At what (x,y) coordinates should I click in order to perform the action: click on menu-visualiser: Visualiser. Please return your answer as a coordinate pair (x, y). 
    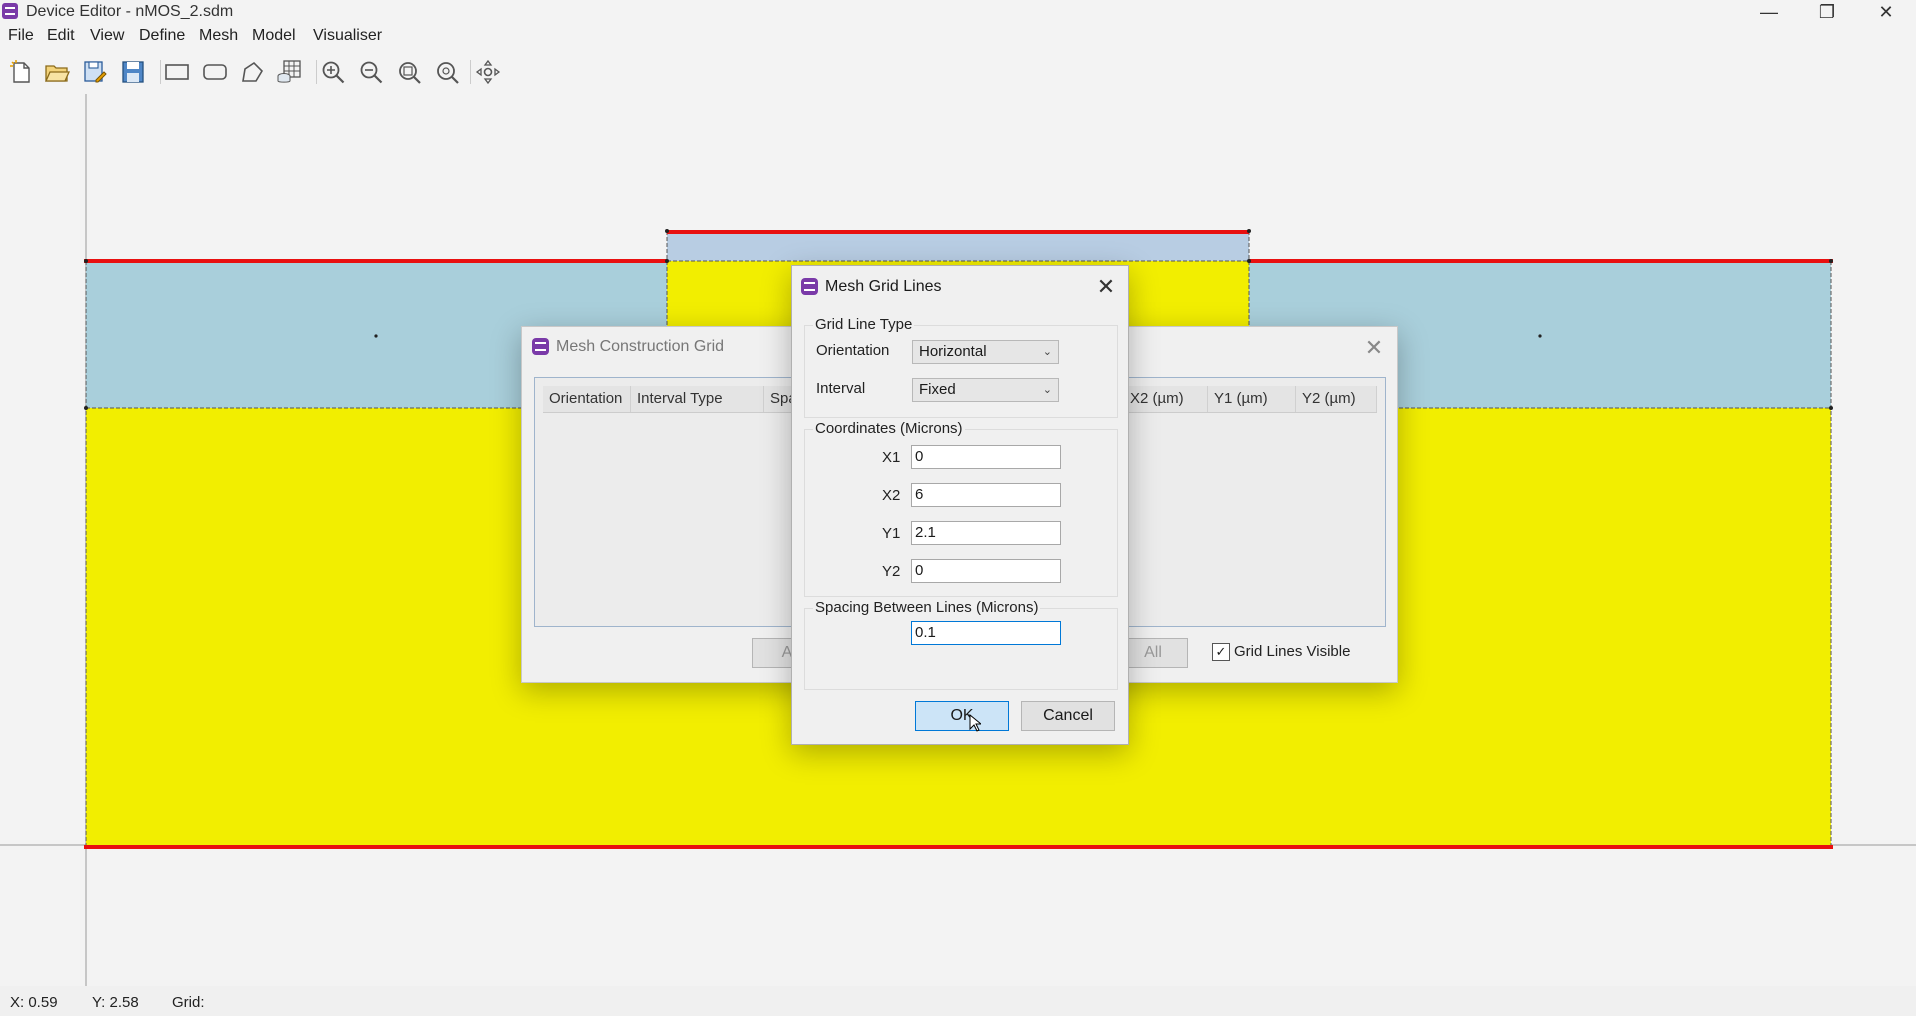
    Looking at the image, I should click on (347, 36).